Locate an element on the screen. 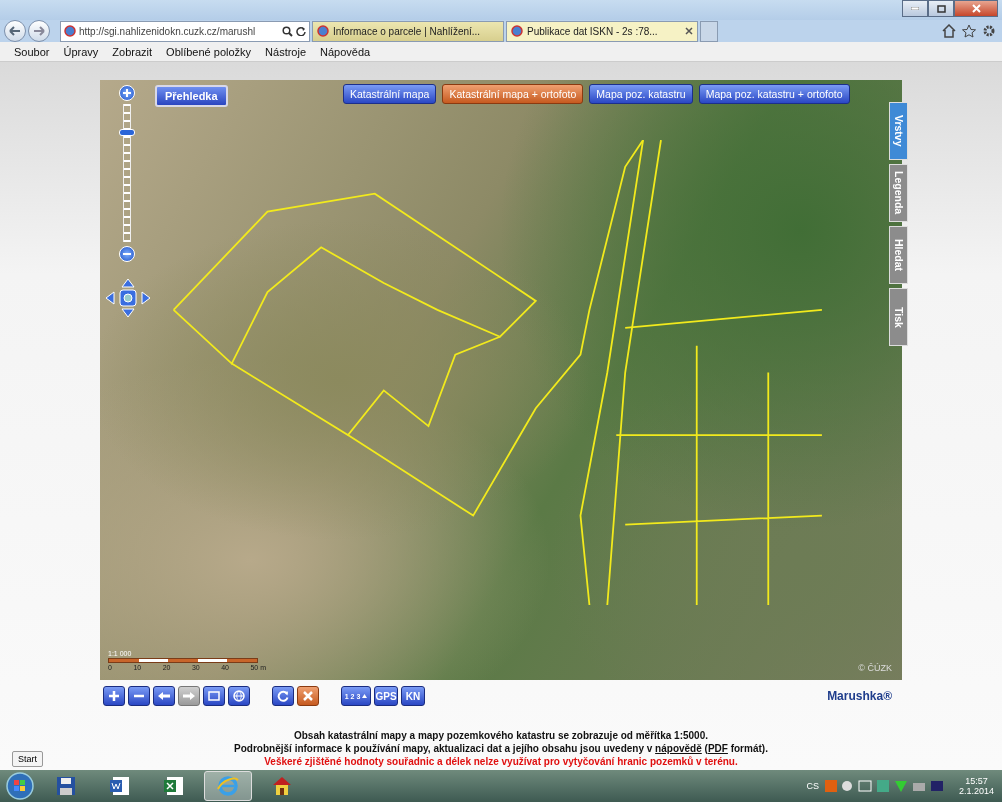  cancel-button is located at coordinates (308, 696).